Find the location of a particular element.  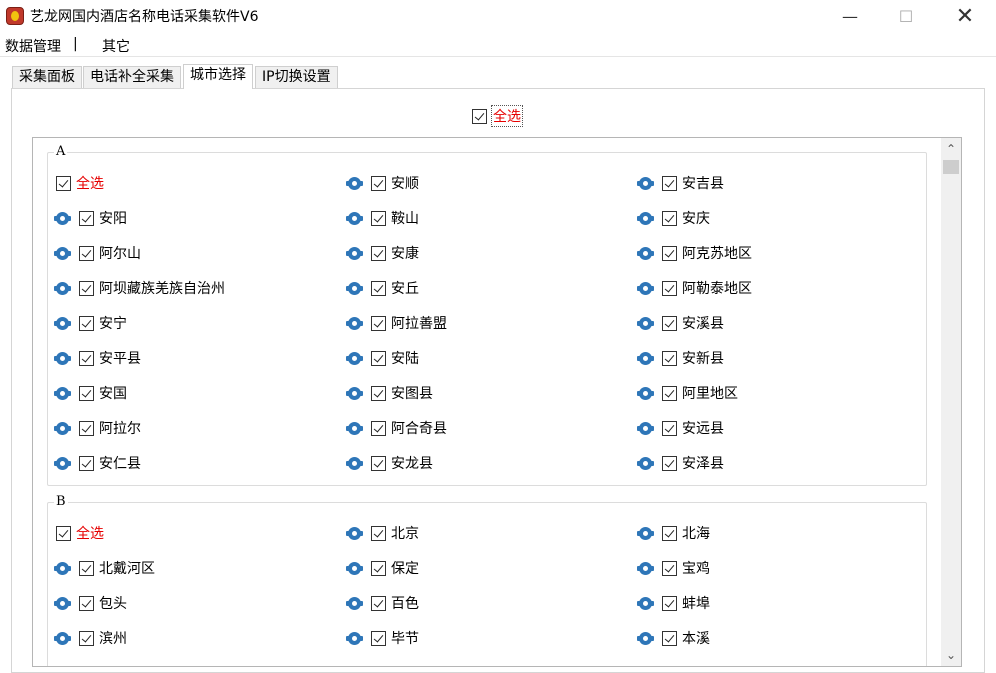

city-item: 安康 is located at coordinates (382, 253).